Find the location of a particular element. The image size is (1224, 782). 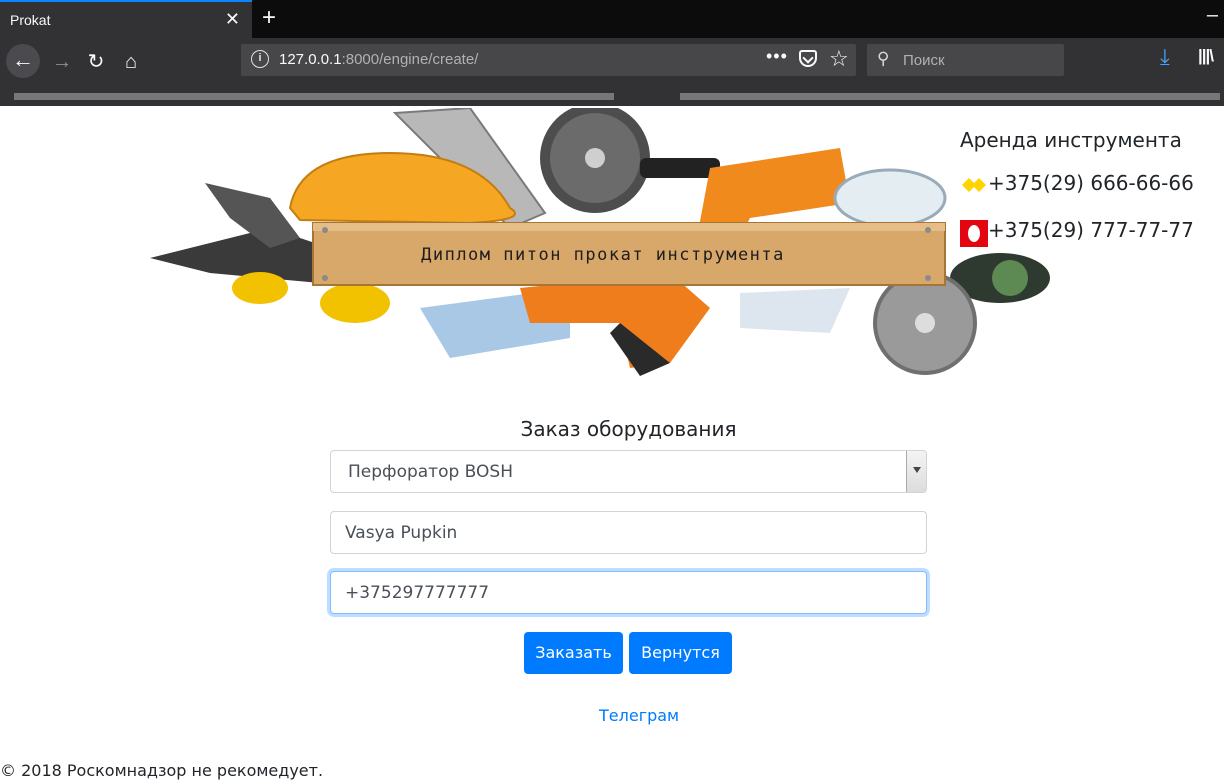

back-arrow-icon: ← is located at coordinates (23, 61).